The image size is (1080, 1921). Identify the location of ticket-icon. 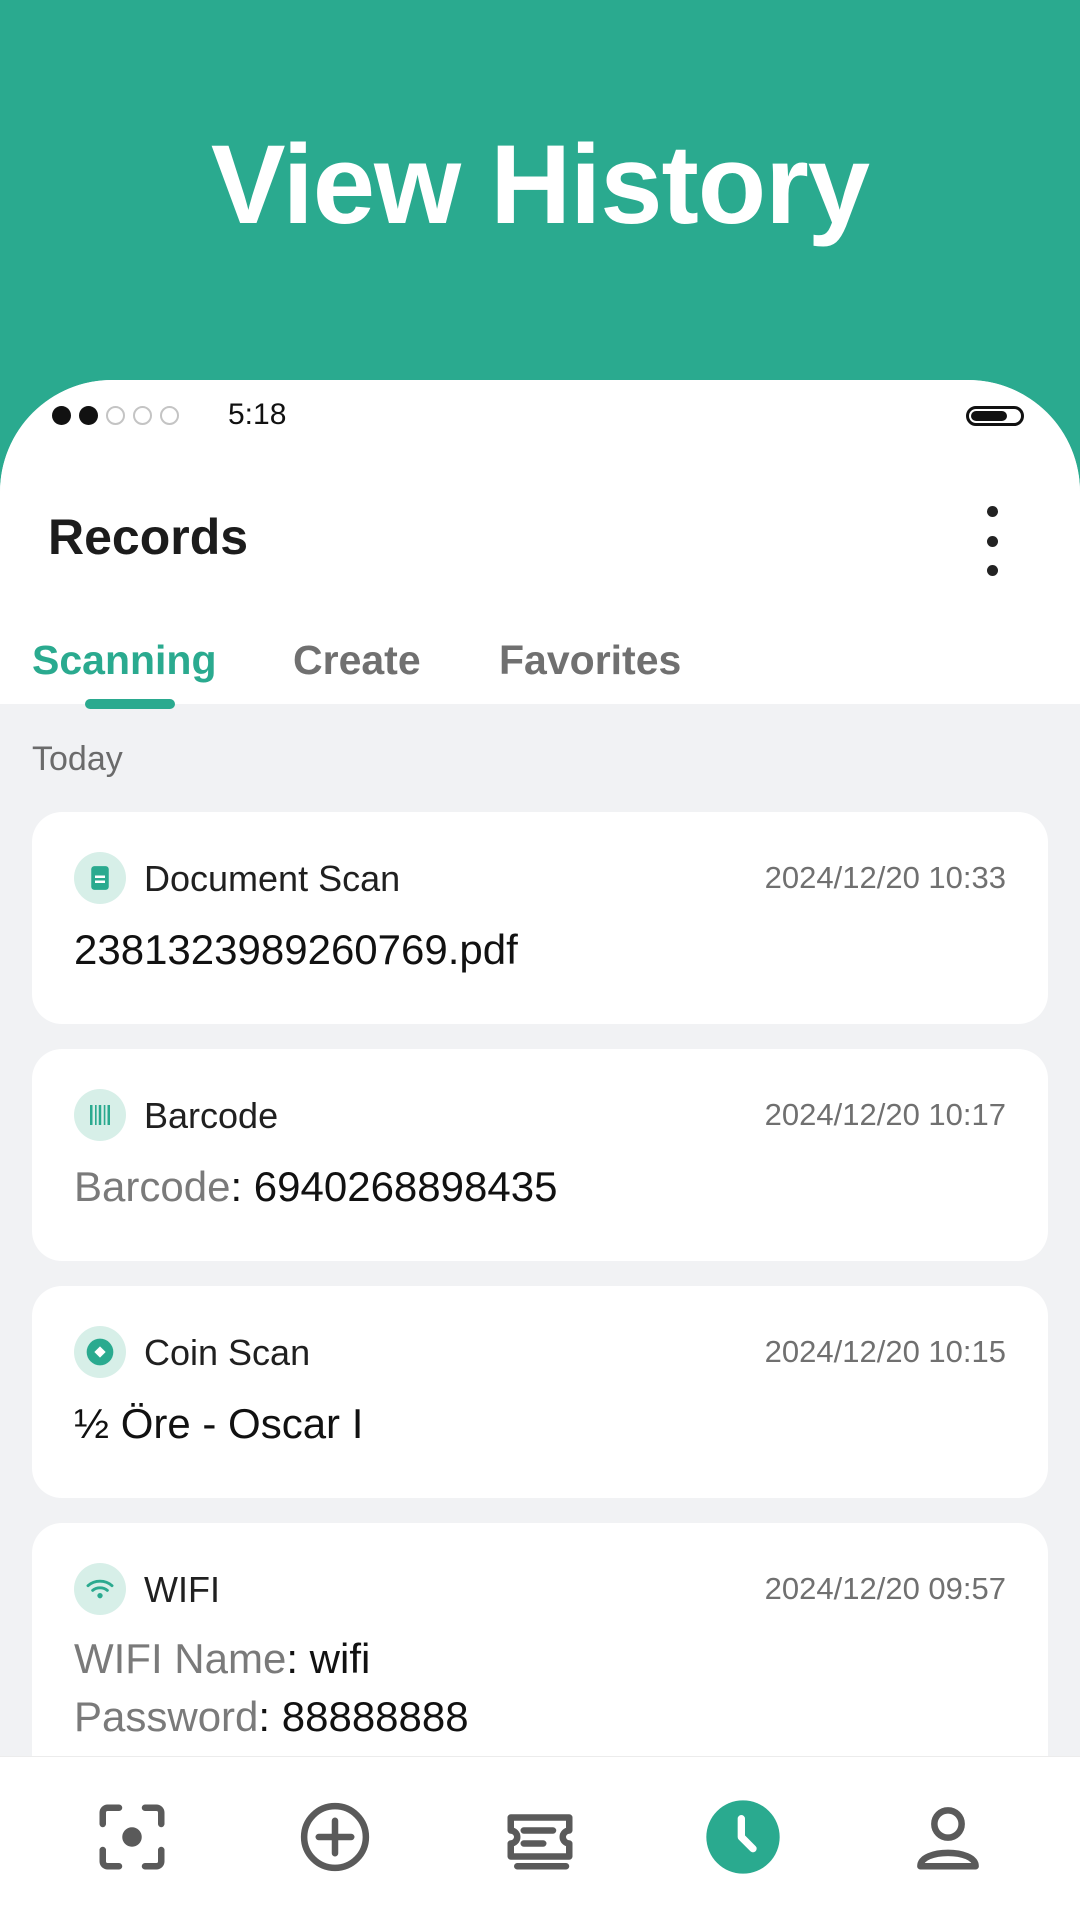
(540, 1842).